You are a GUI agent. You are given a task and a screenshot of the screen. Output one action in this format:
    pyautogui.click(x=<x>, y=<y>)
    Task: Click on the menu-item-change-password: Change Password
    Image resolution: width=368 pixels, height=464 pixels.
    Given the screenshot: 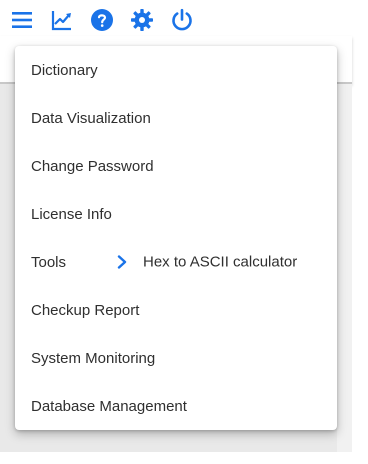 What is the action you would take?
    pyautogui.click(x=176, y=166)
    